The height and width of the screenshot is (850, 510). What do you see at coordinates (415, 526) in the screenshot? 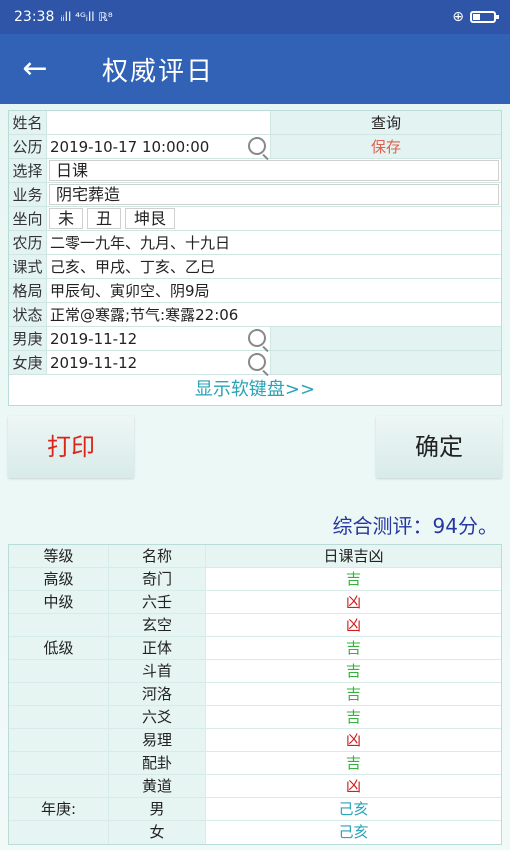
I see `overall-score: 综合测评：94分。` at bounding box center [415, 526].